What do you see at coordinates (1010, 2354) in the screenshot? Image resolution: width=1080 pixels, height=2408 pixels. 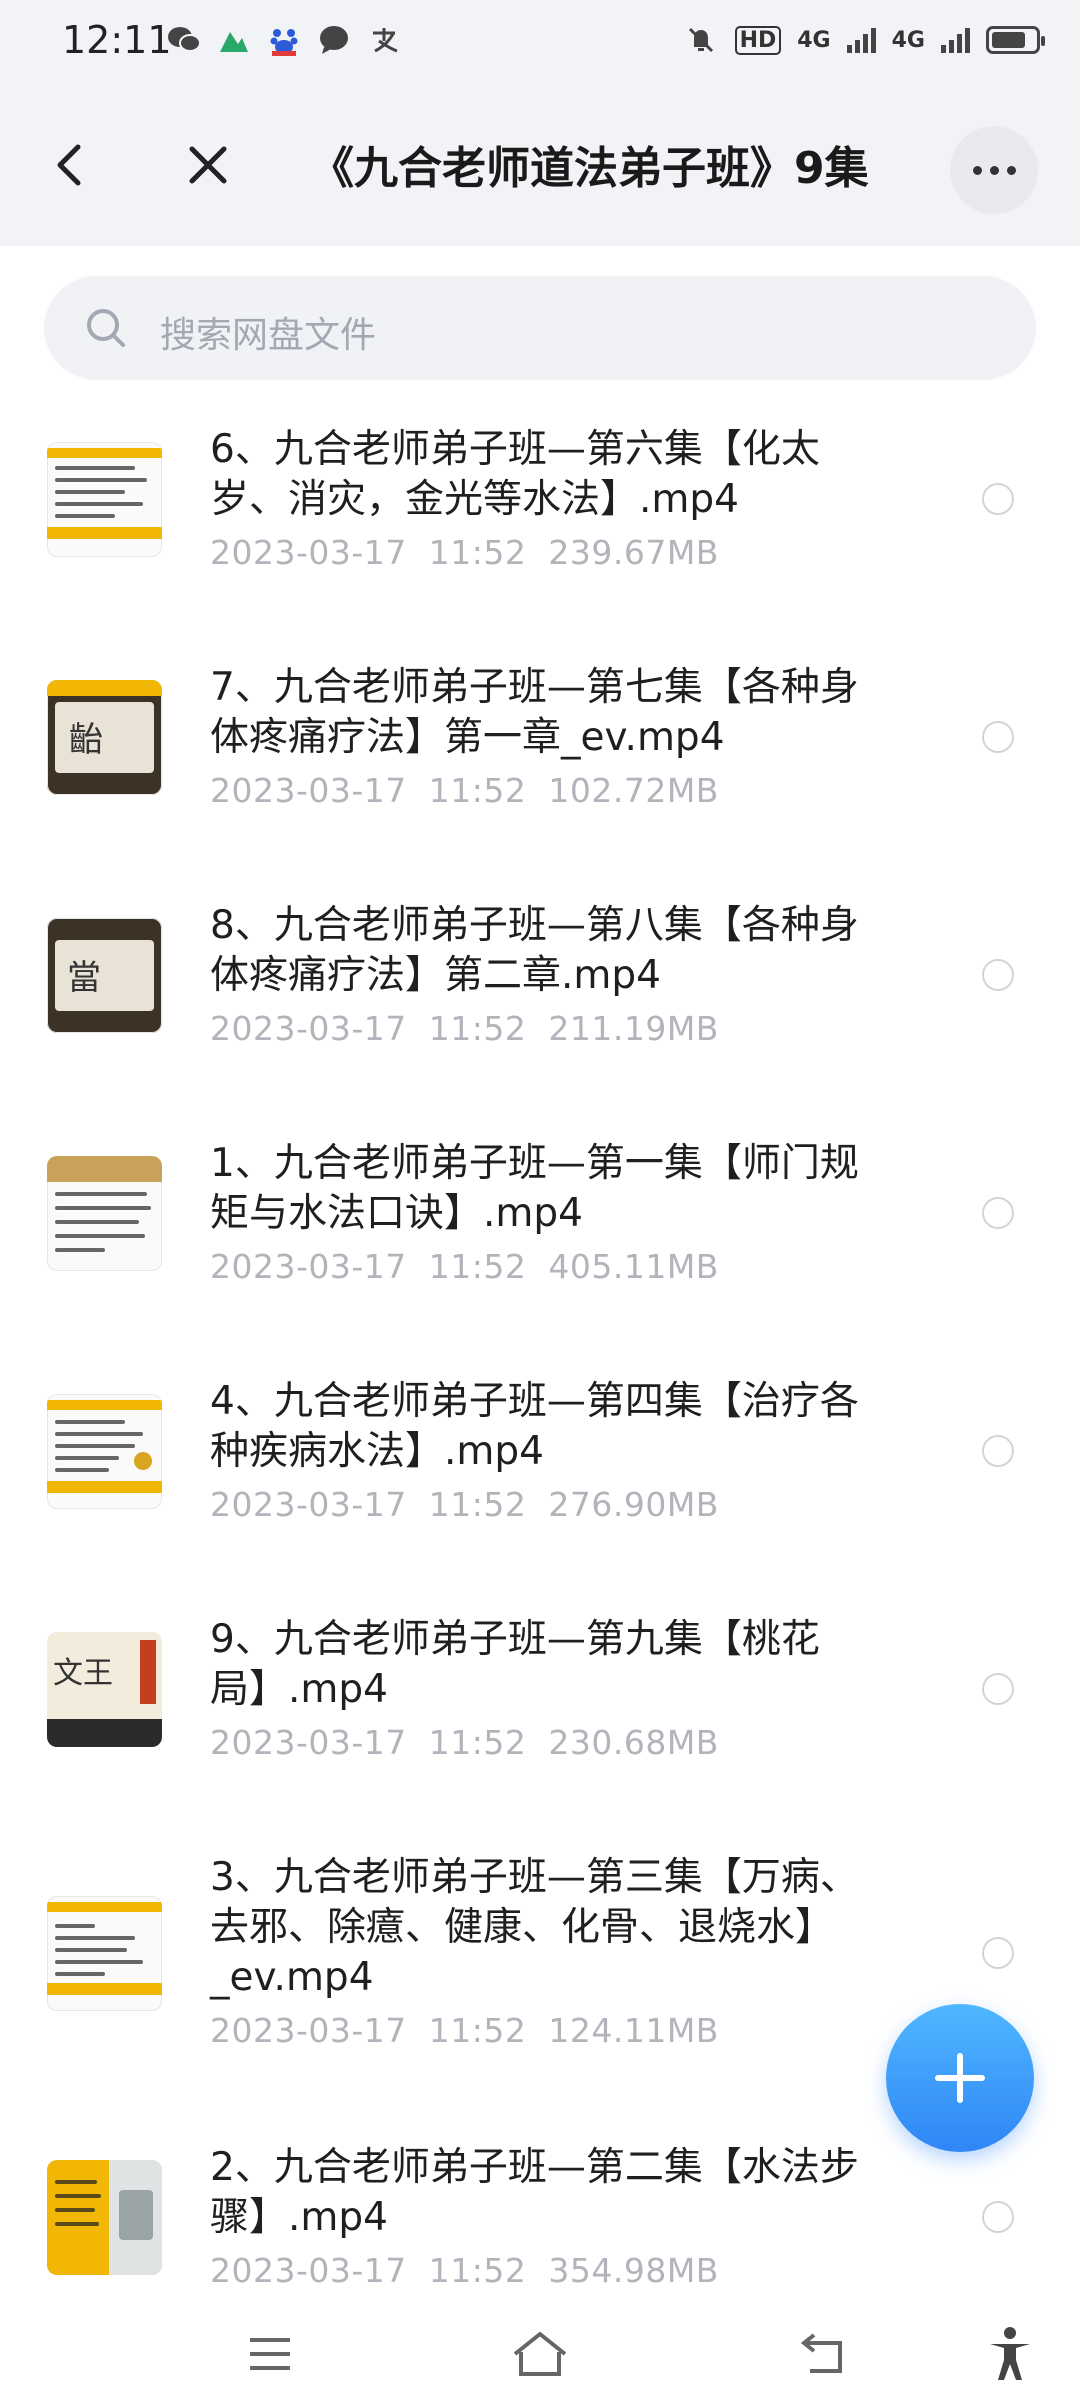 I see `accessibility-button` at bounding box center [1010, 2354].